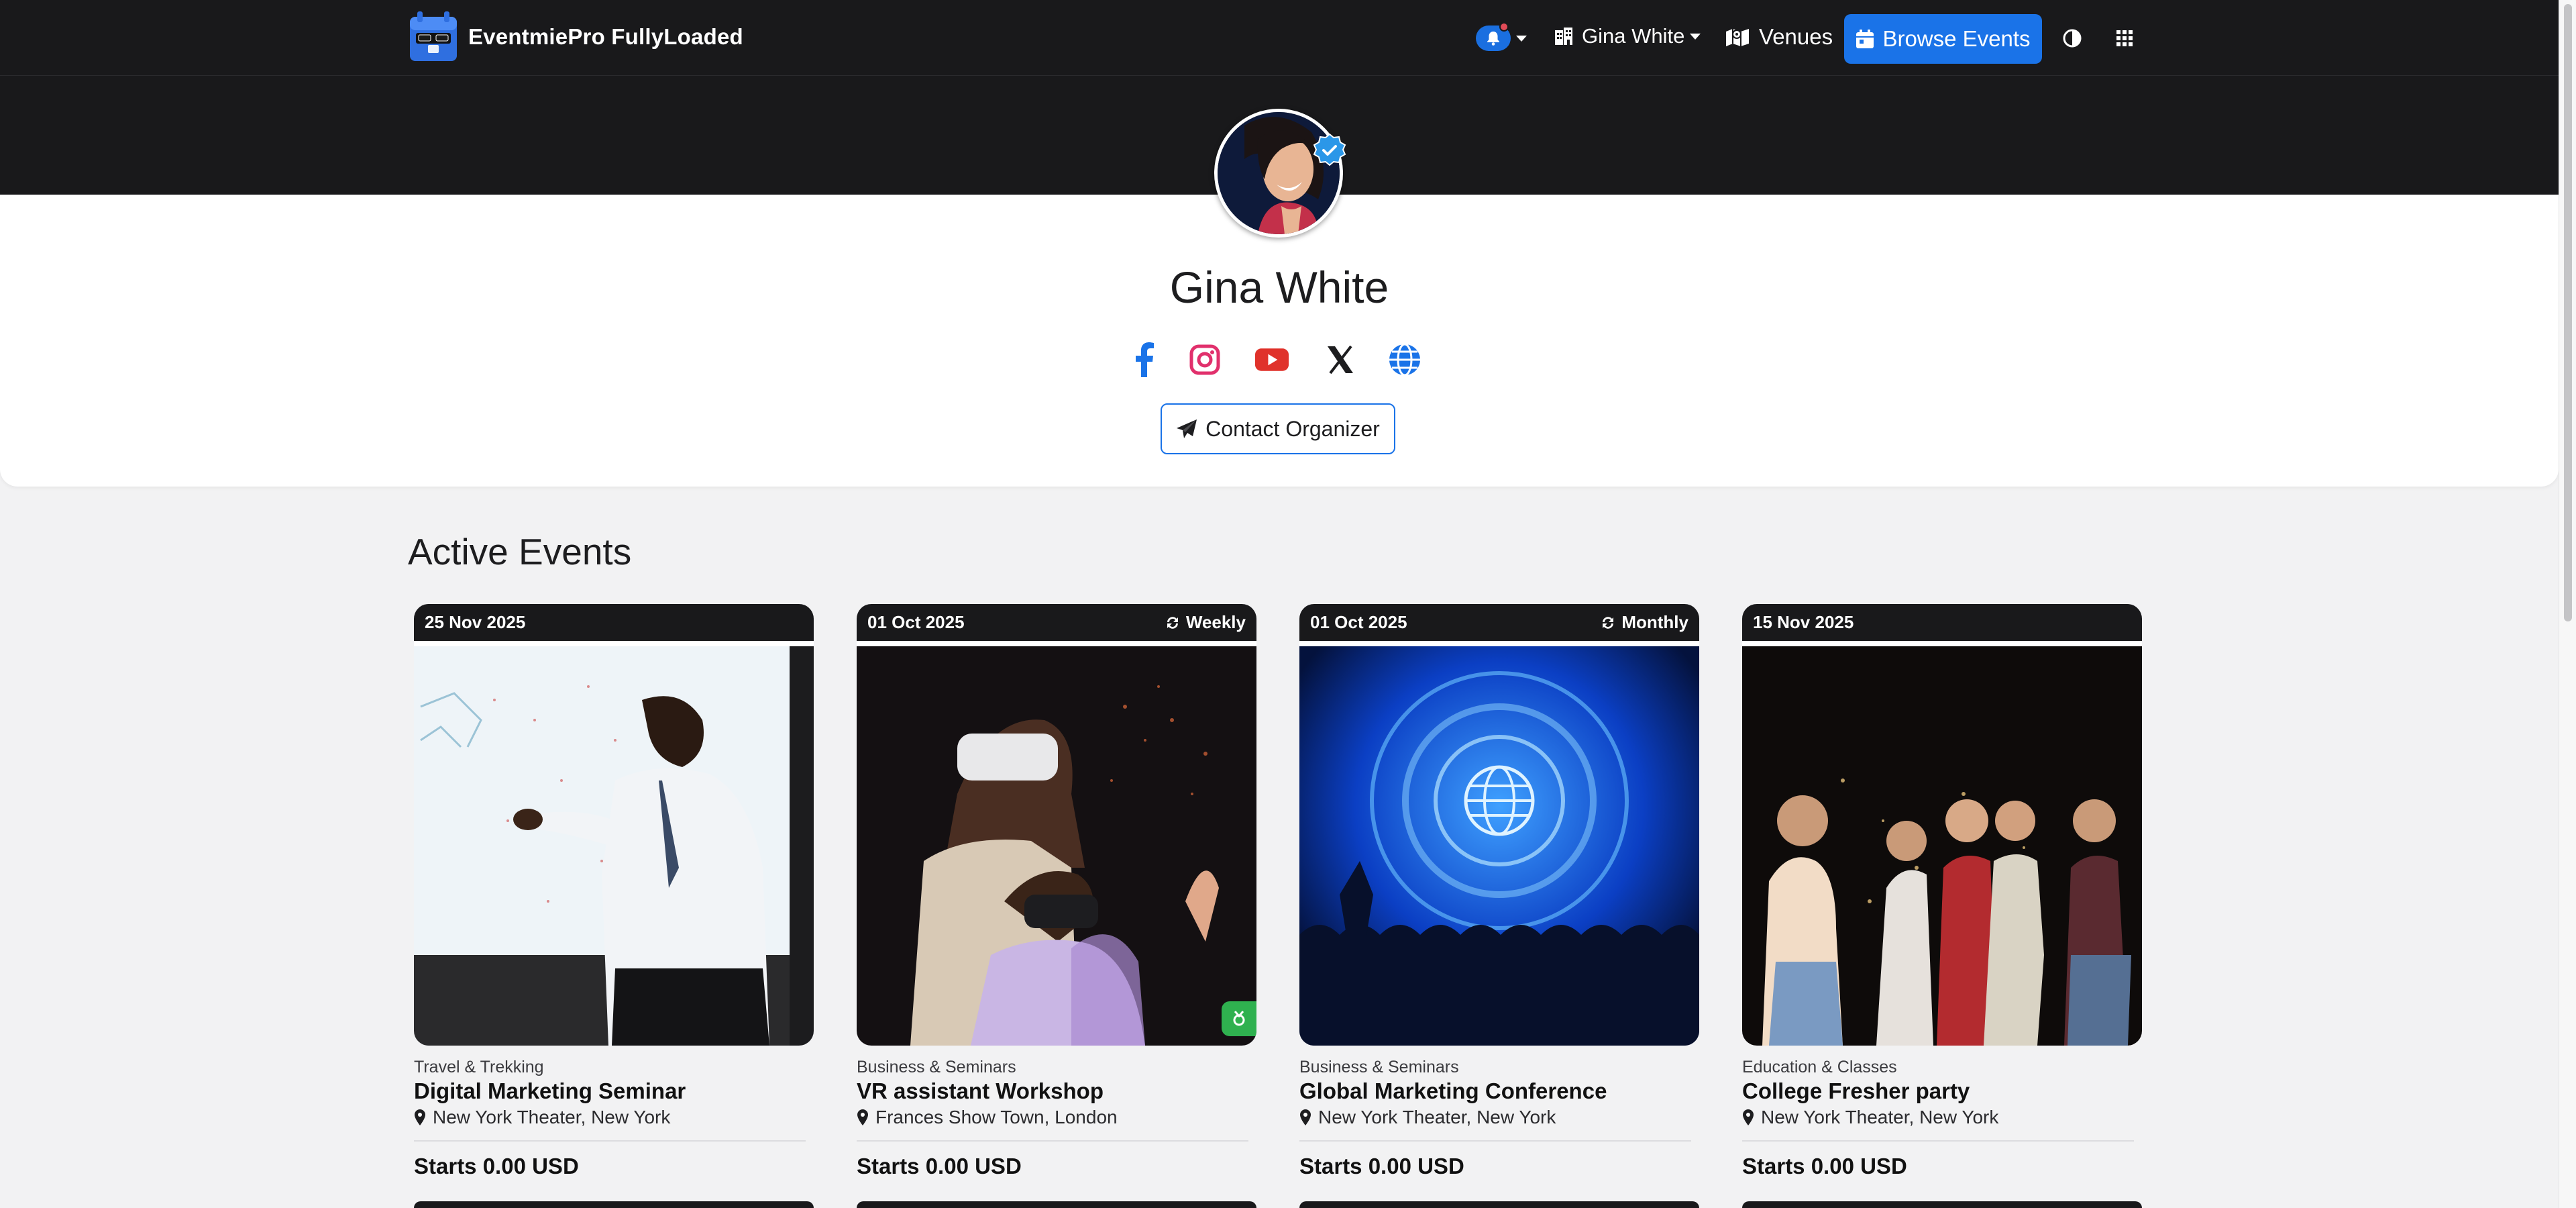  Describe the element at coordinates (1865, 39) in the screenshot. I see `calendar-icon` at that location.